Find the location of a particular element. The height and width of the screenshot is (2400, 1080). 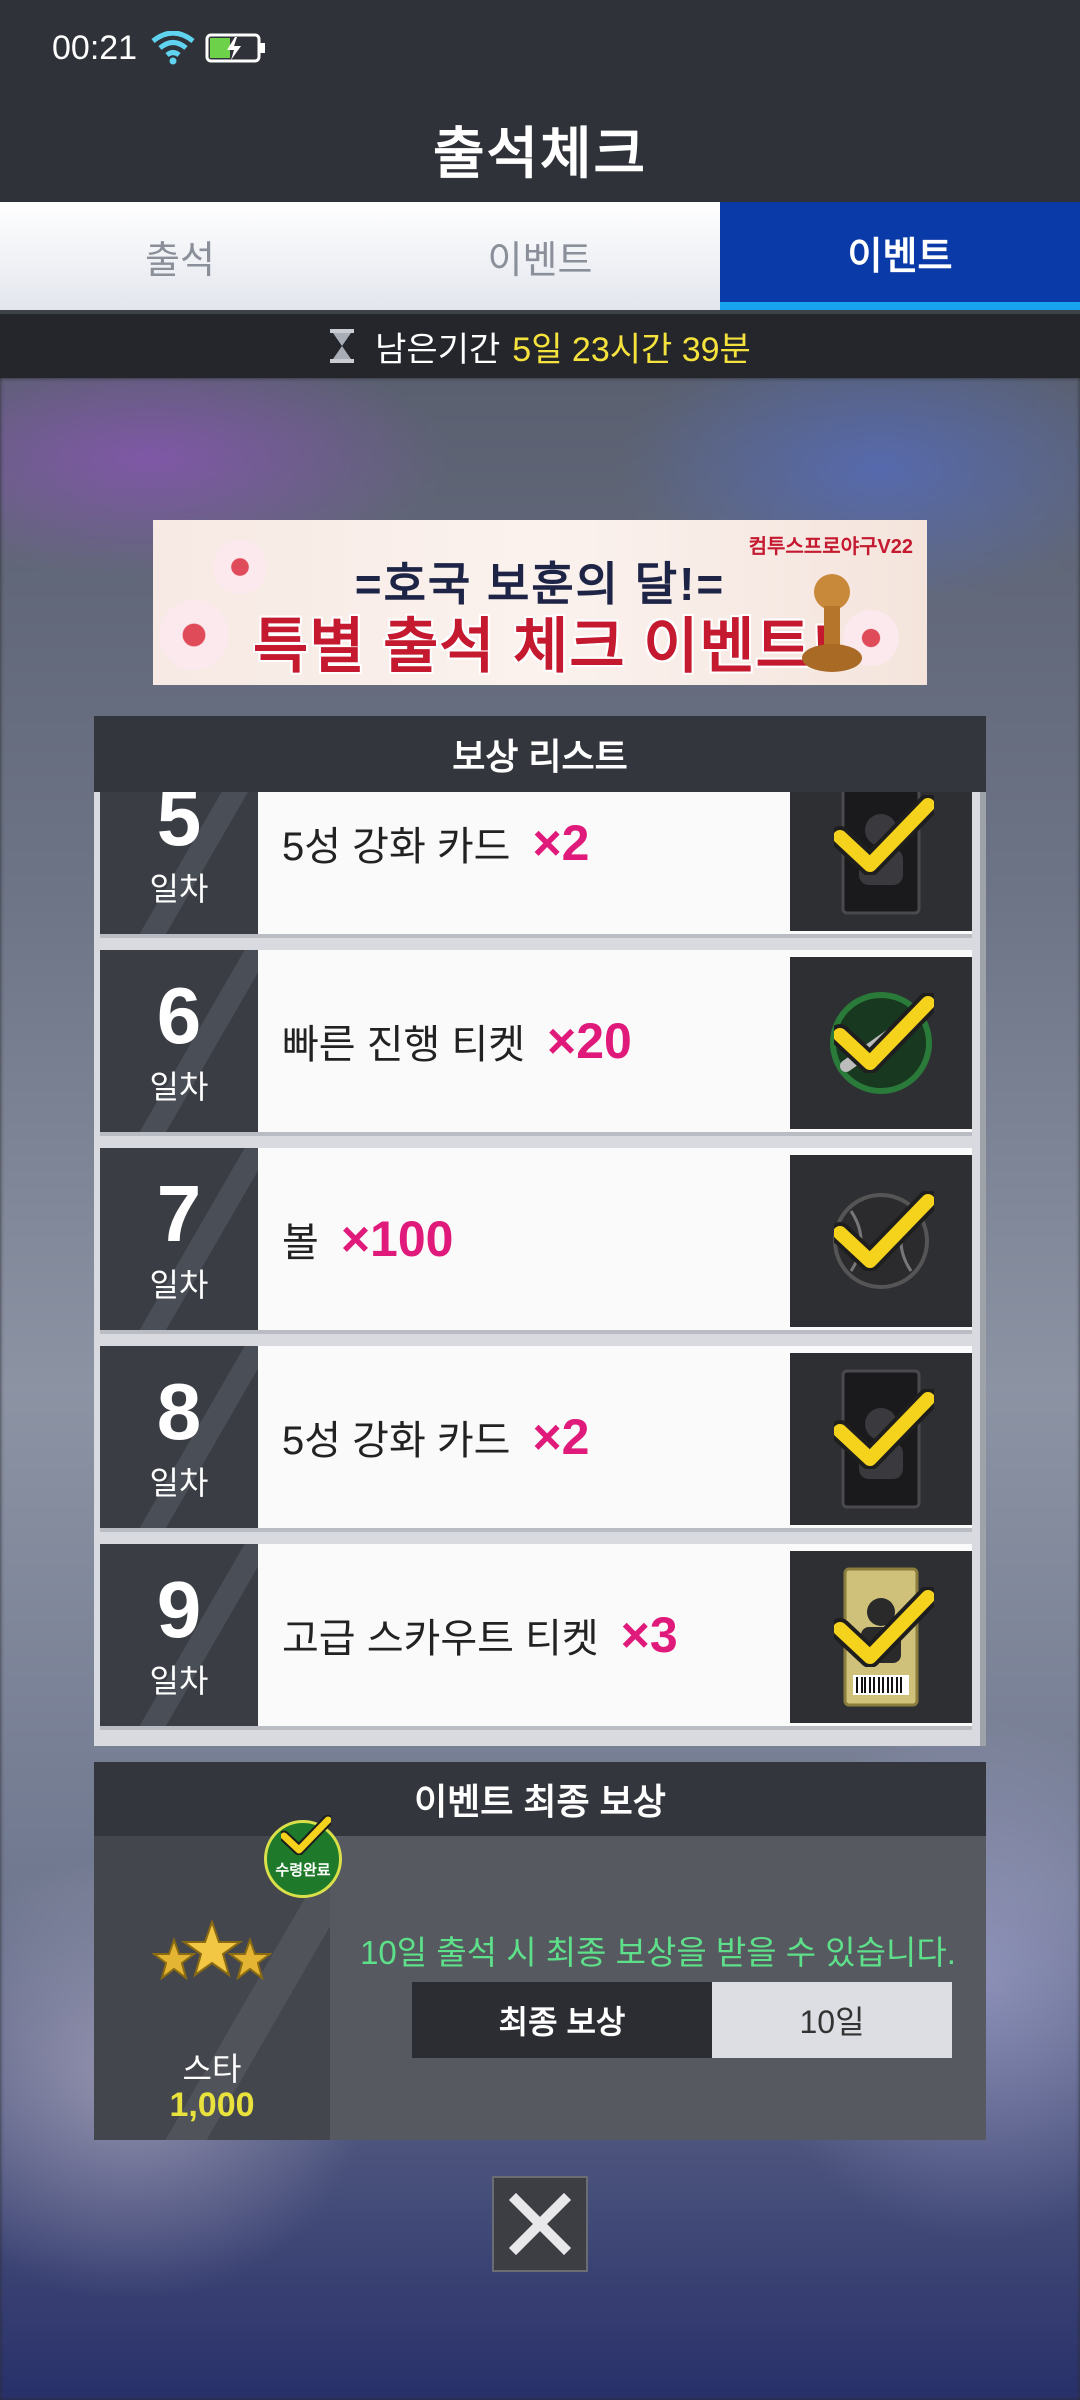

final-reward-table: 최종 보상 10일 is located at coordinates (682, 2020).